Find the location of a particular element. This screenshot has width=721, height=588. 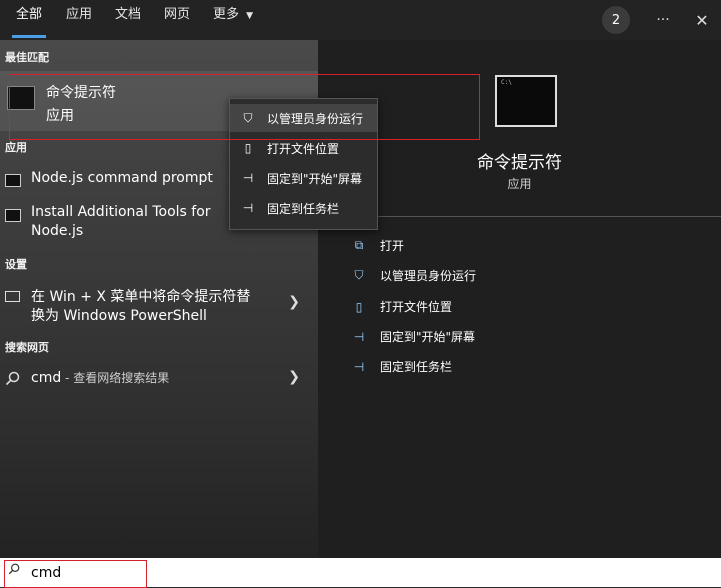

app-item-label: Node.js command prompt is located at coordinates (122, 178).